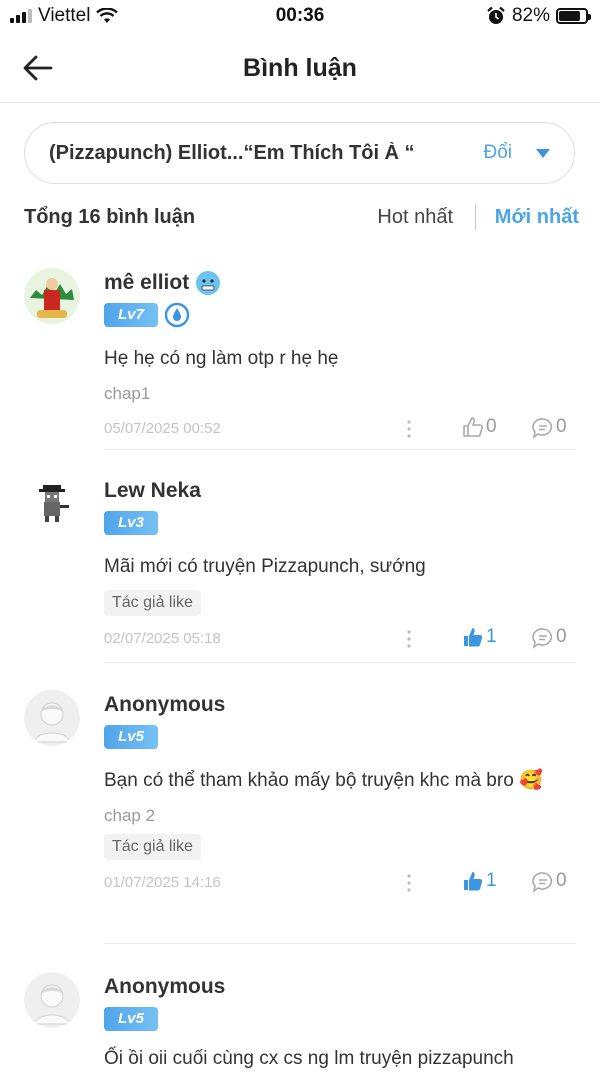 This screenshot has height=1076, width=600. I want to click on change-chapter-label: Đổi, so click(497, 153).